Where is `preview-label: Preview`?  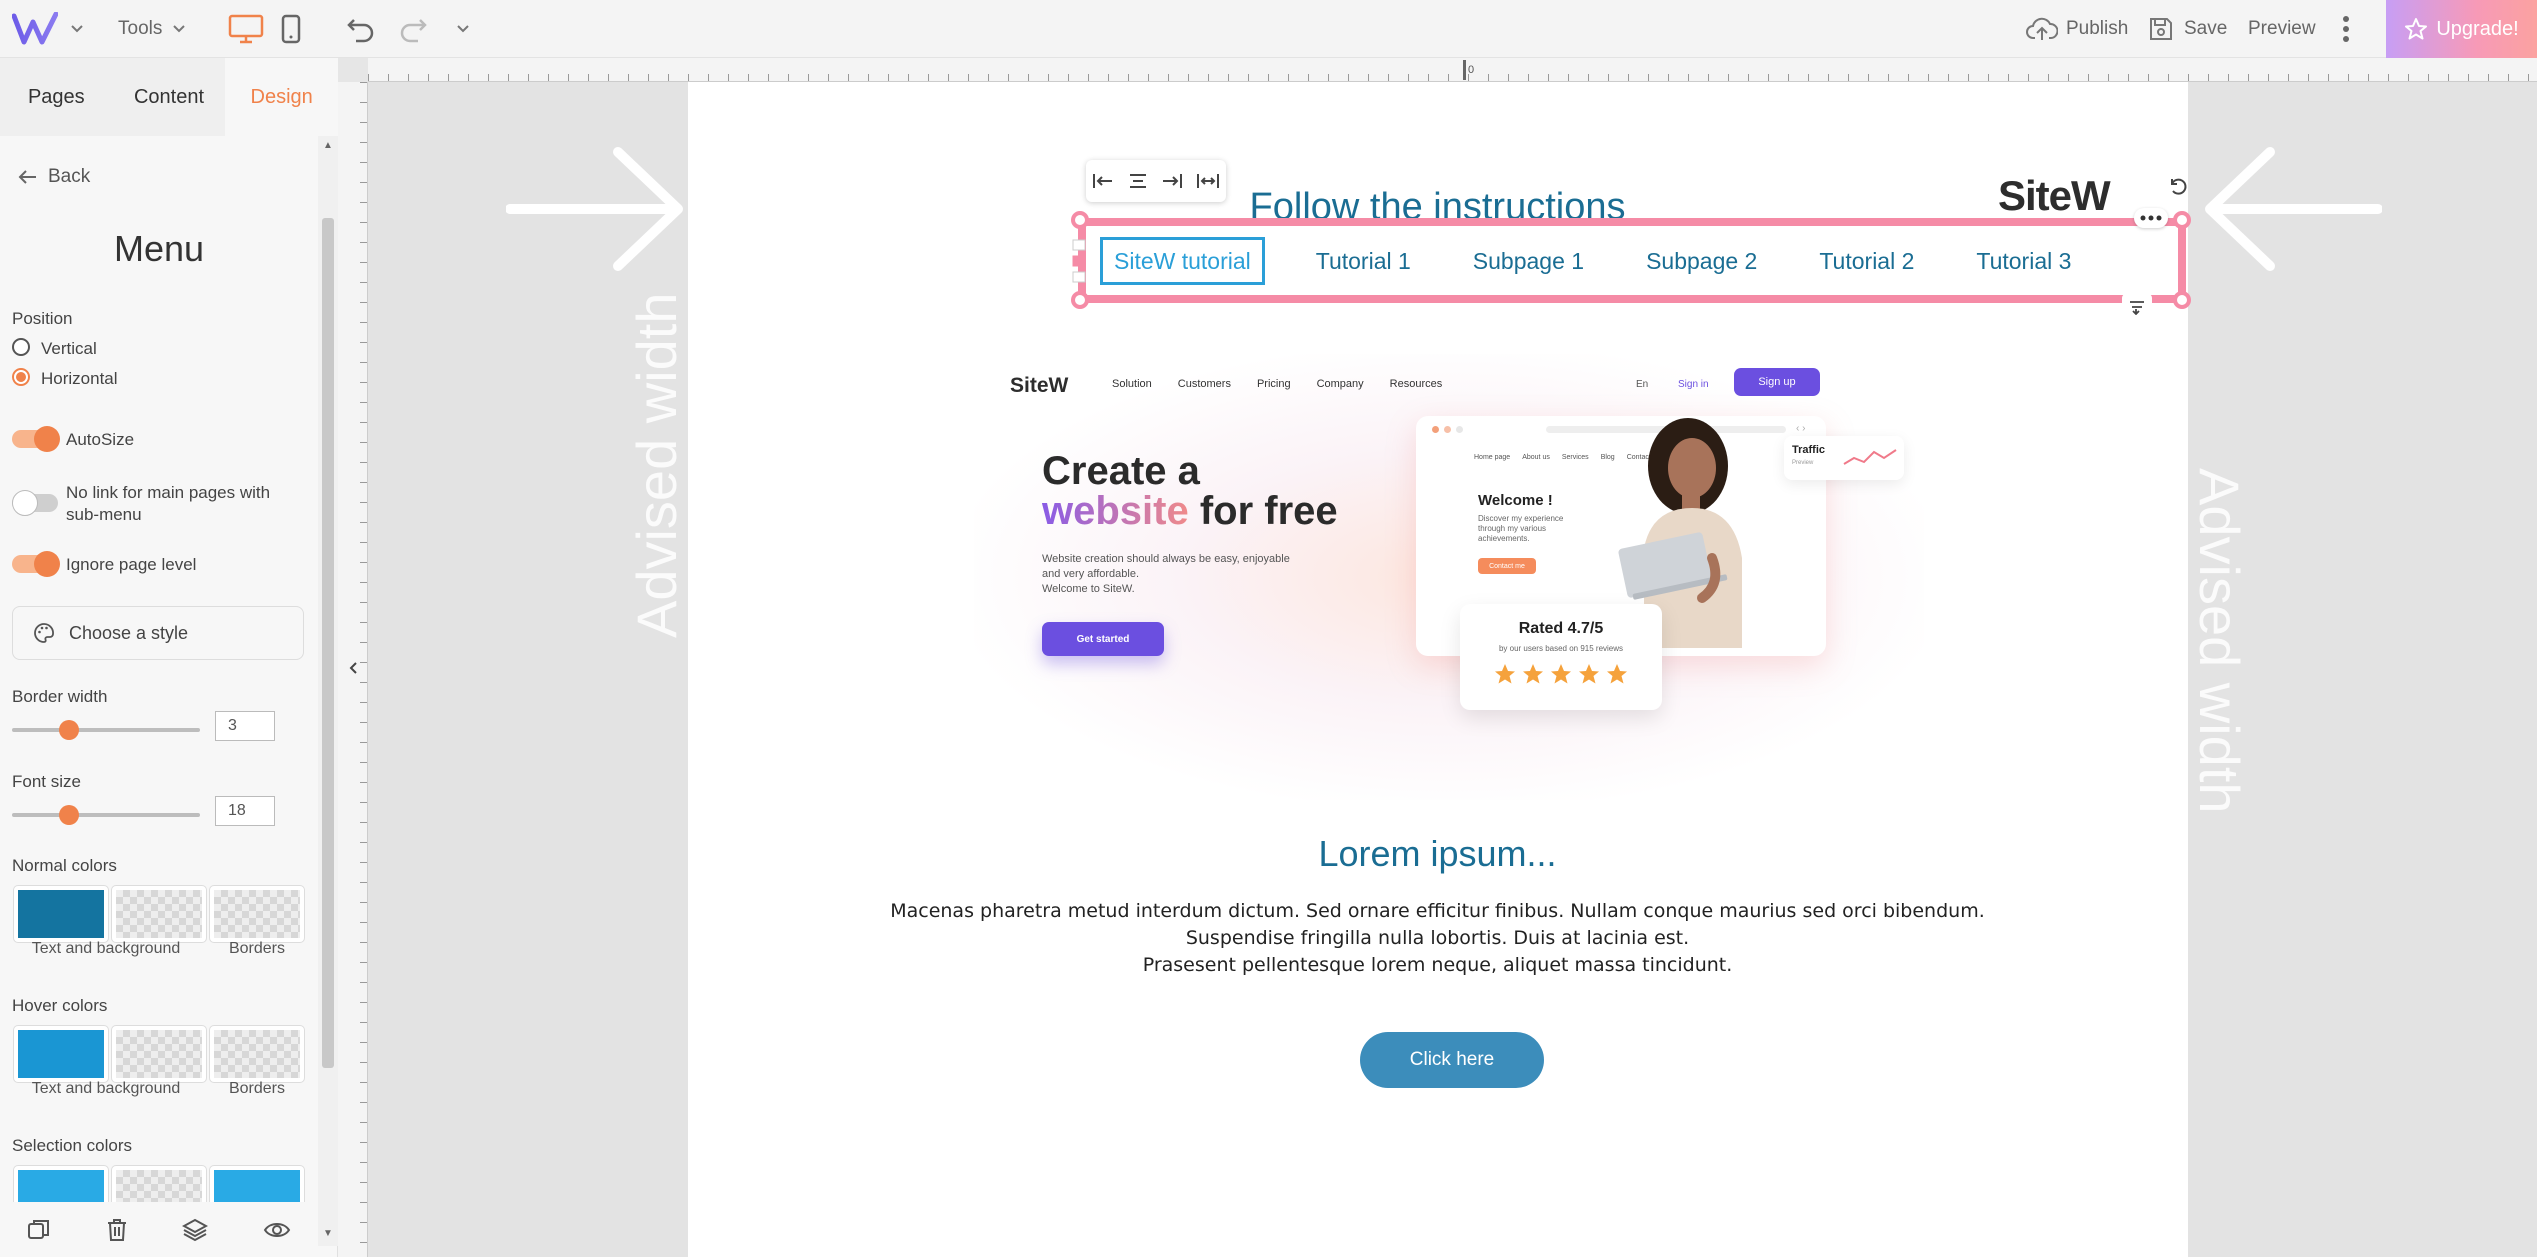
preview-label: Preview is located at coordinates (2282, 28).